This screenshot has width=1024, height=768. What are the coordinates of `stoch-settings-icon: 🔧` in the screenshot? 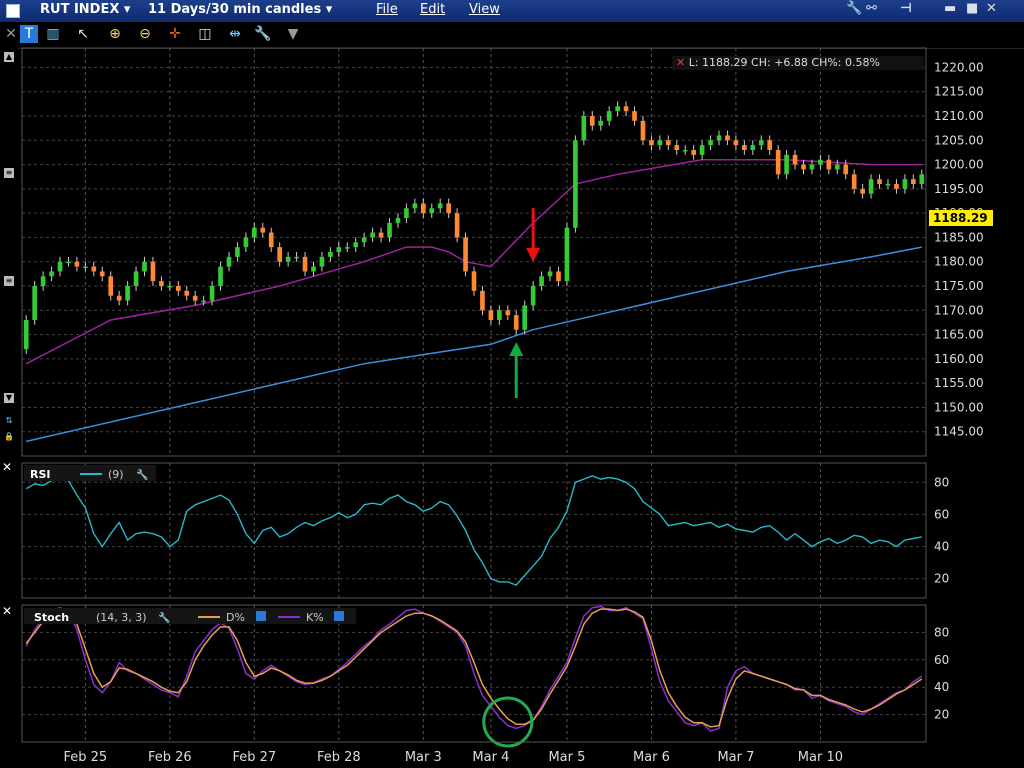 It's located at (164, 617).